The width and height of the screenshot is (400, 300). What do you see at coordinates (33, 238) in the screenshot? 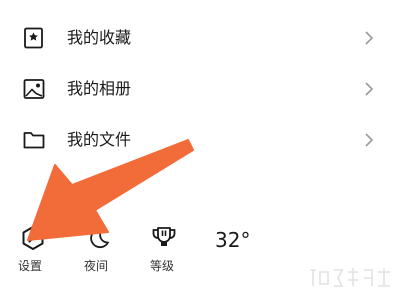
I see `settings-icon` at bounding box center [33, 238].